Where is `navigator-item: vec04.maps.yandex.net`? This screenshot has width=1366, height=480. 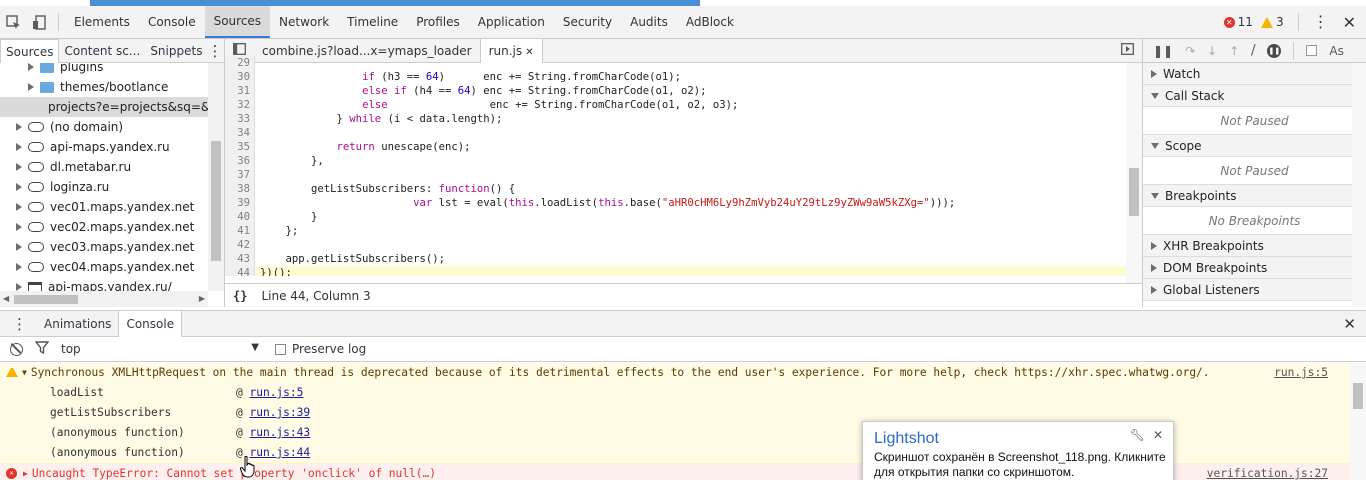
navigator-item: vec04.maps.yandex.net is located at coordinates (104, 267).